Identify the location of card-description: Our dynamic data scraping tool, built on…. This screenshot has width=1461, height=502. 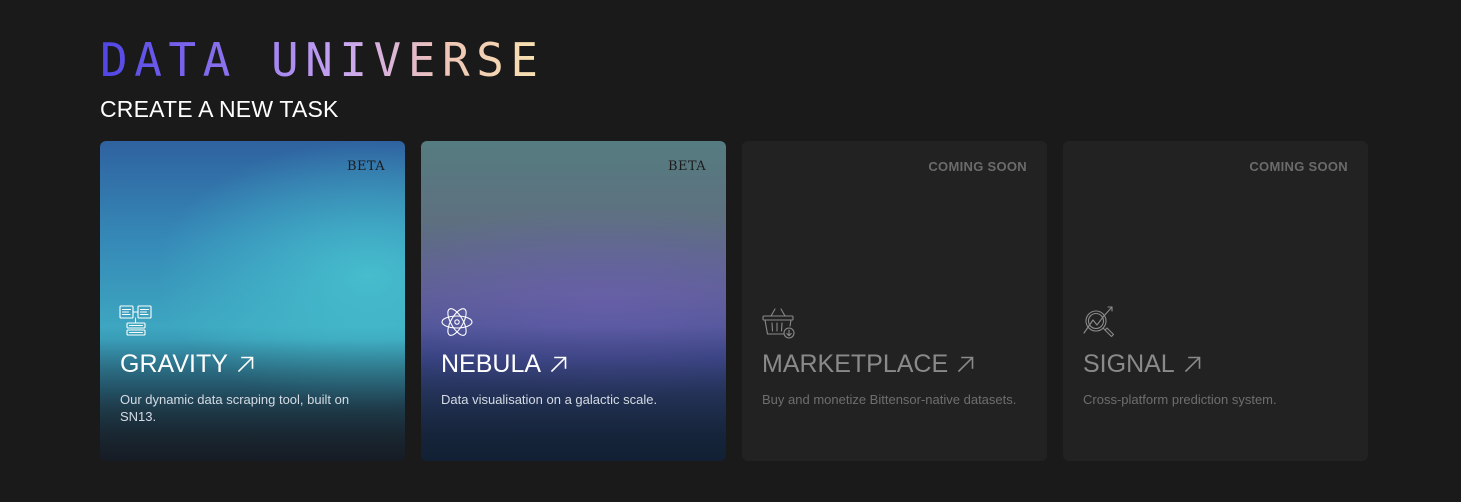
(235, 408).